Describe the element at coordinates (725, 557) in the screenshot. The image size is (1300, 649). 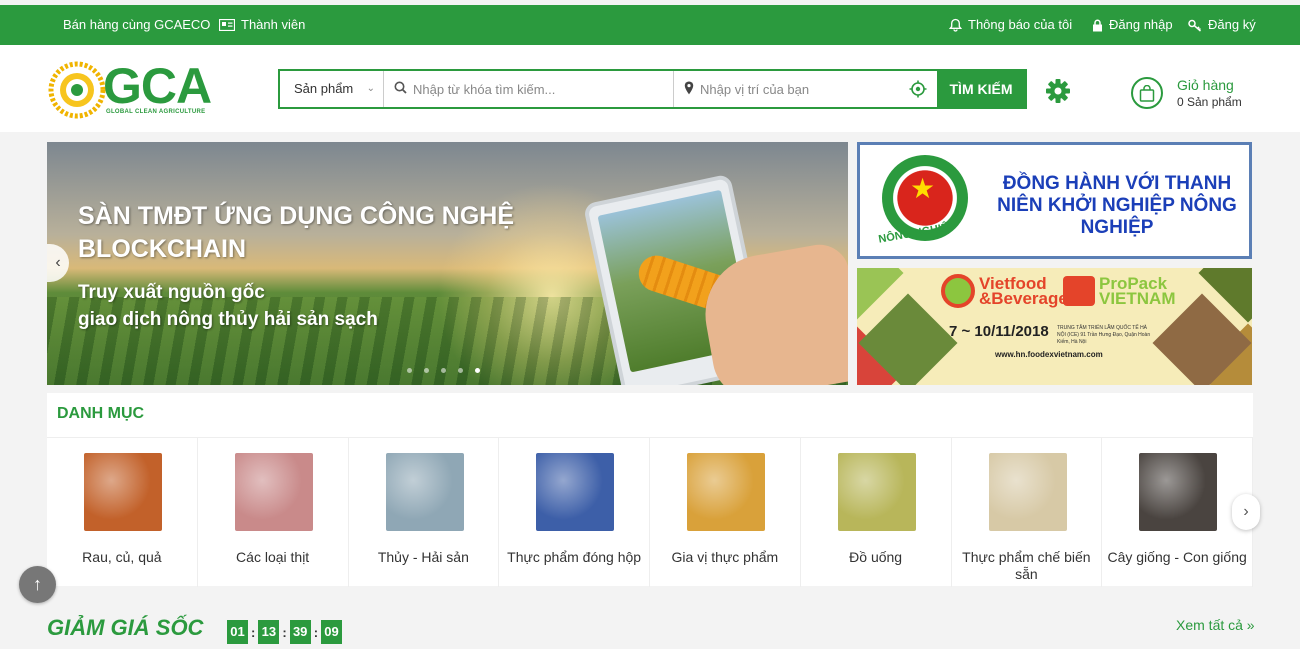
I see `category-label: Gia vị thực phẩm` at that location.